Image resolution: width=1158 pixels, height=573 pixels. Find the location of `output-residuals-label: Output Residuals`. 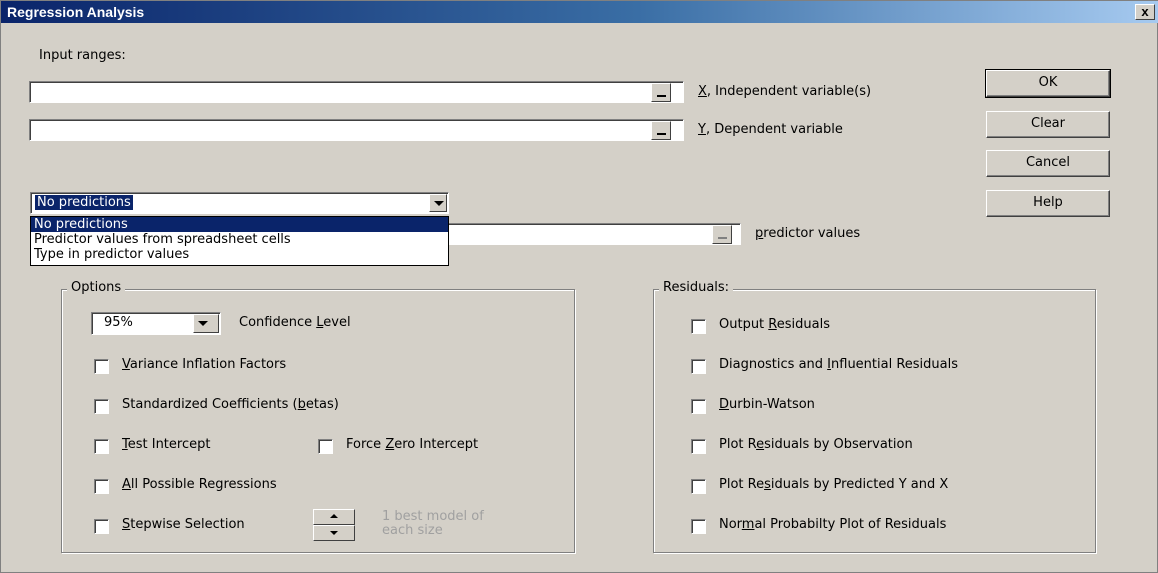

output-residuals-label: Output Residuals is located at coordinates (774, 324).